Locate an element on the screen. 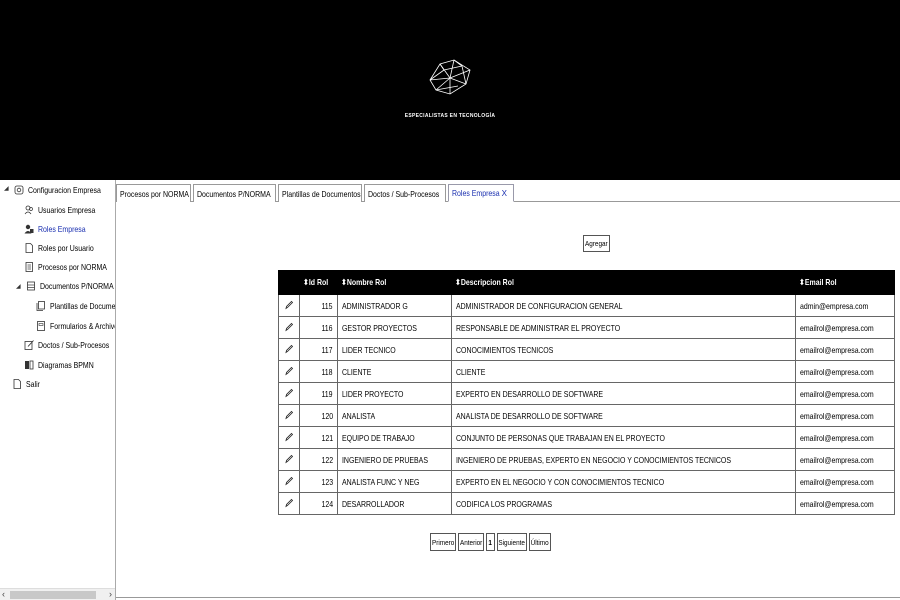 This screenshot has width=900, height=600. cell-email: admin@empresa.com is located at coordinates (844, 305).